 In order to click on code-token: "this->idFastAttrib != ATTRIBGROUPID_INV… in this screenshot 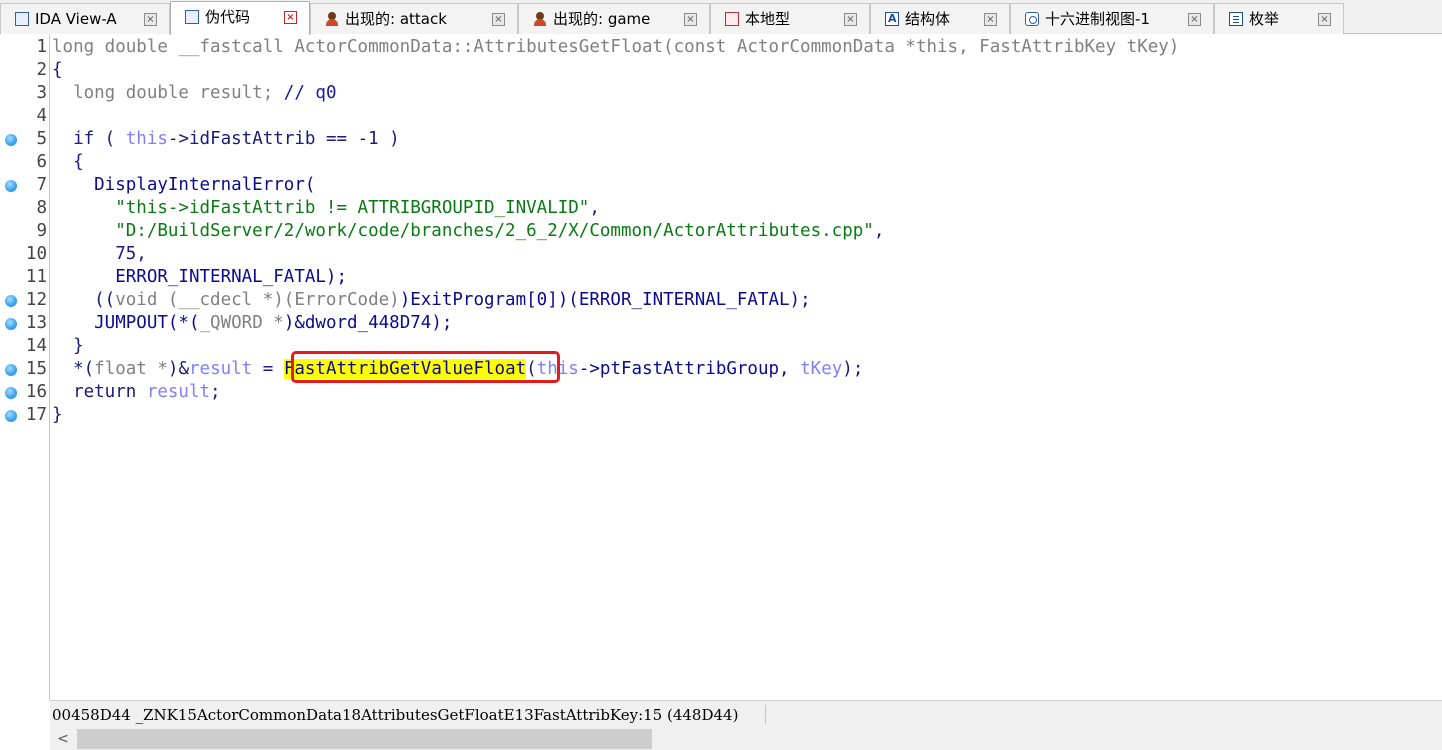, I will do `click(352, 208)`.